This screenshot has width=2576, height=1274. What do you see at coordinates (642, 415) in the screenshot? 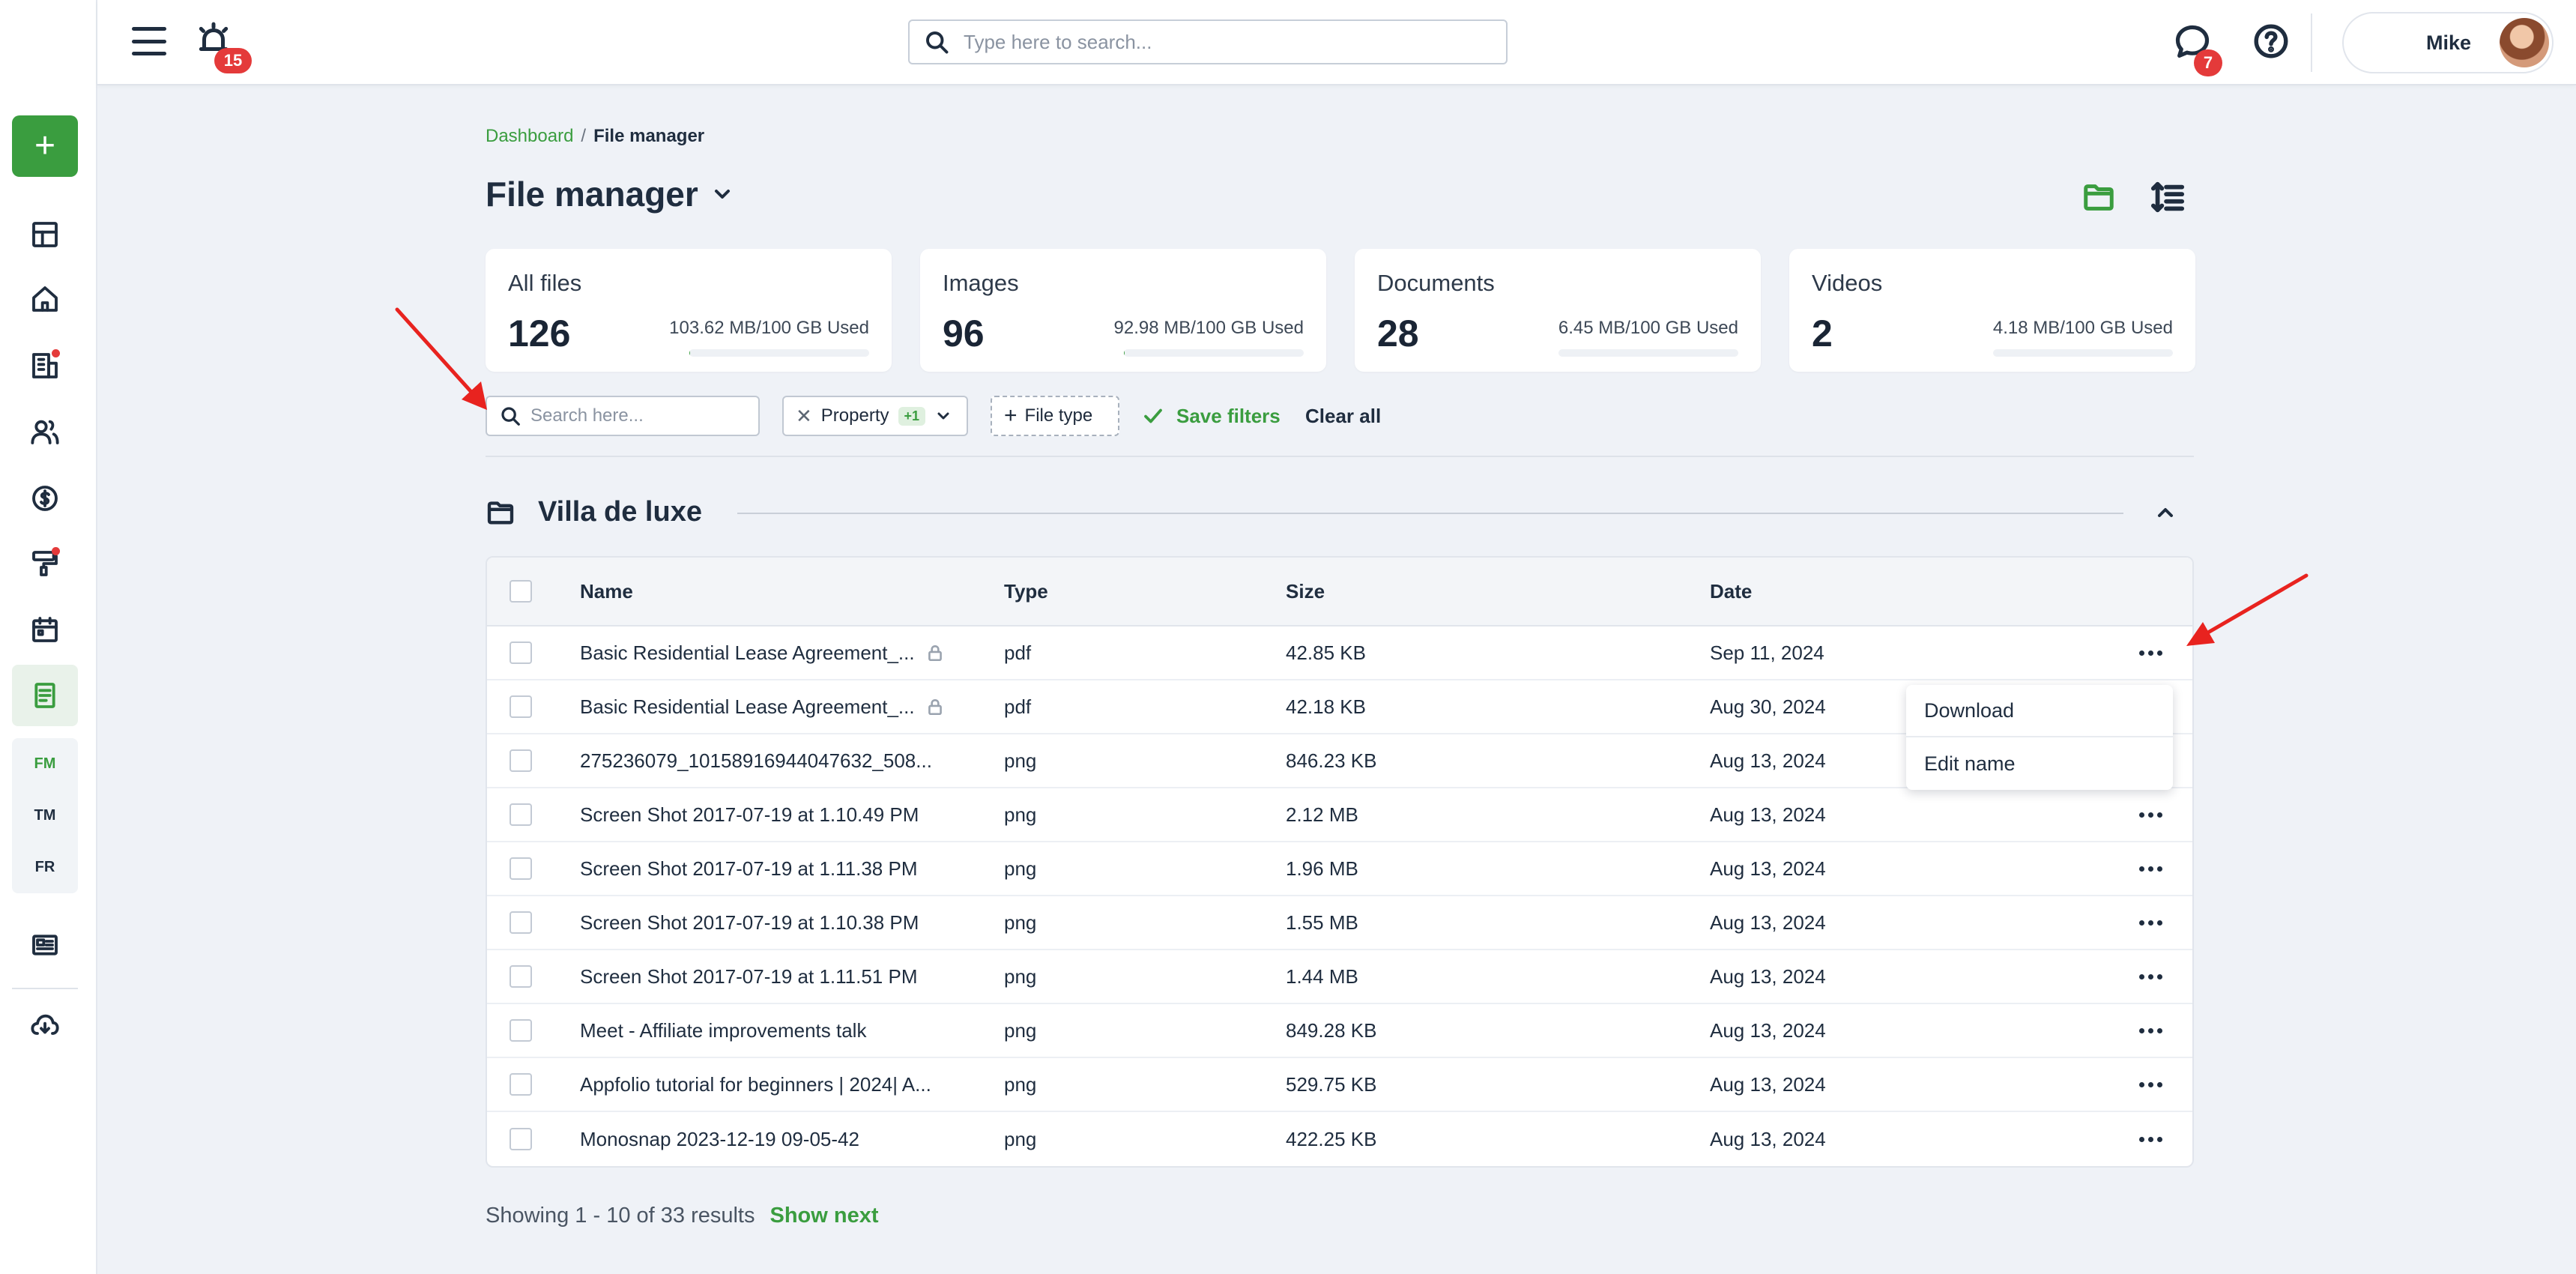
I see `file-search-input` at bounding box center [642, 415].